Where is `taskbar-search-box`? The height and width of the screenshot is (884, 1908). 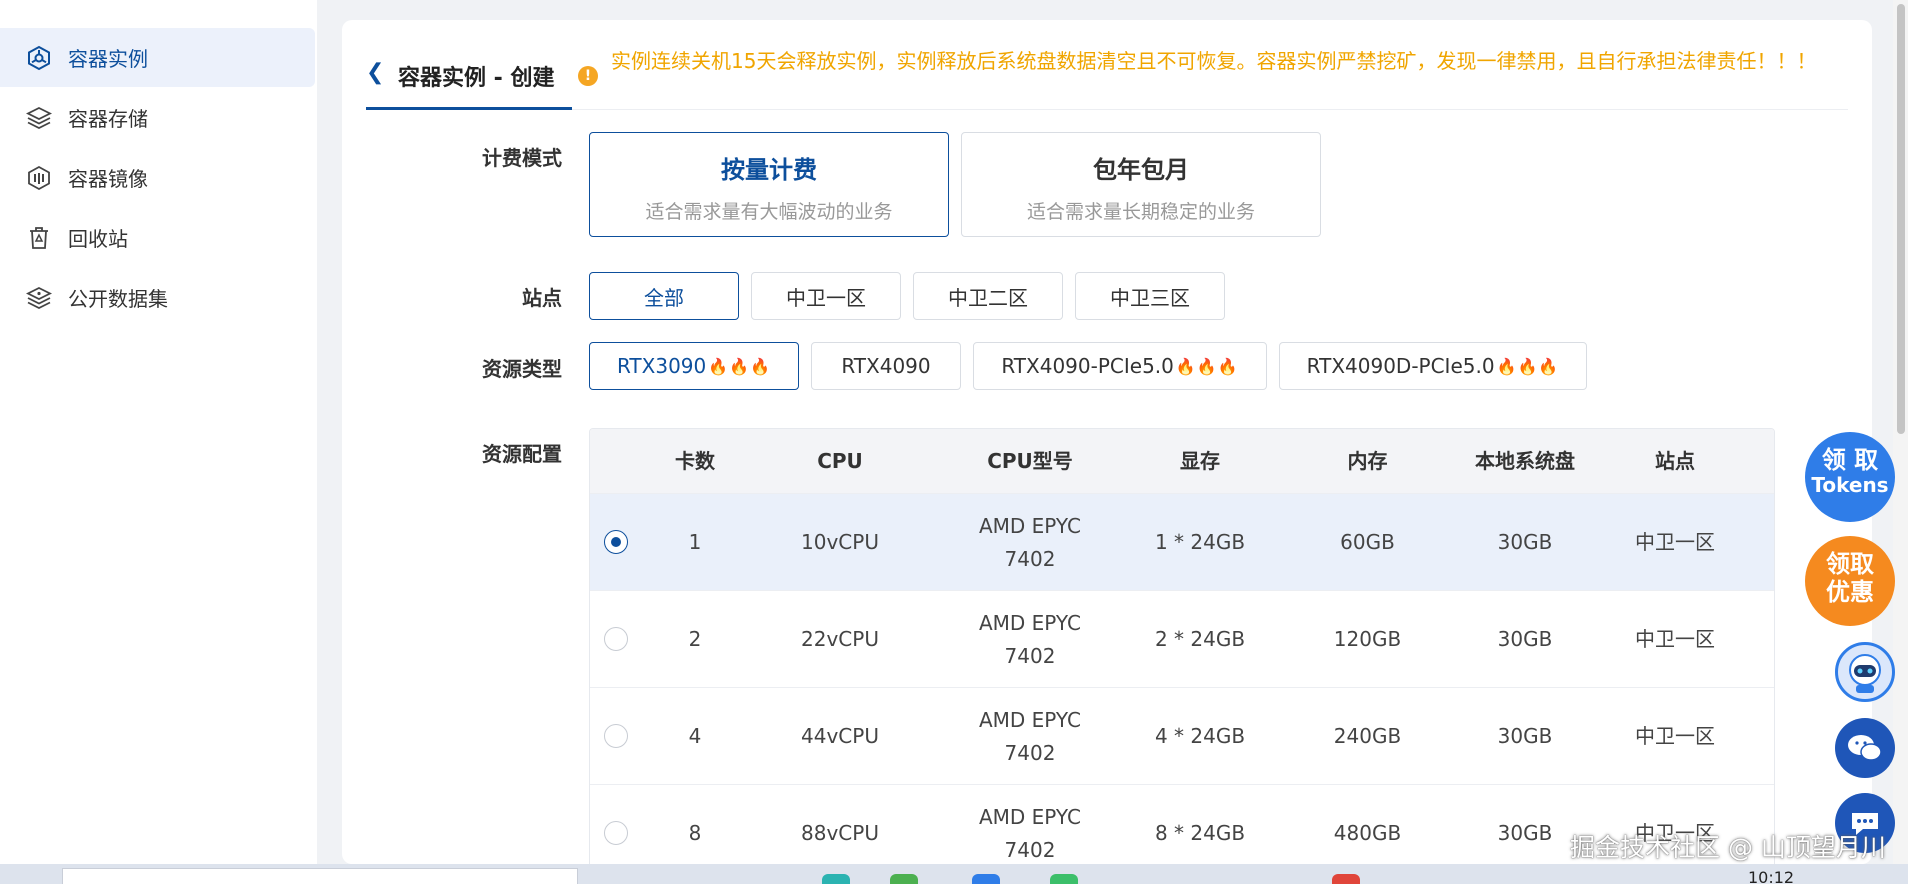
taskbar-search-box is located at coordinates (320, 876).